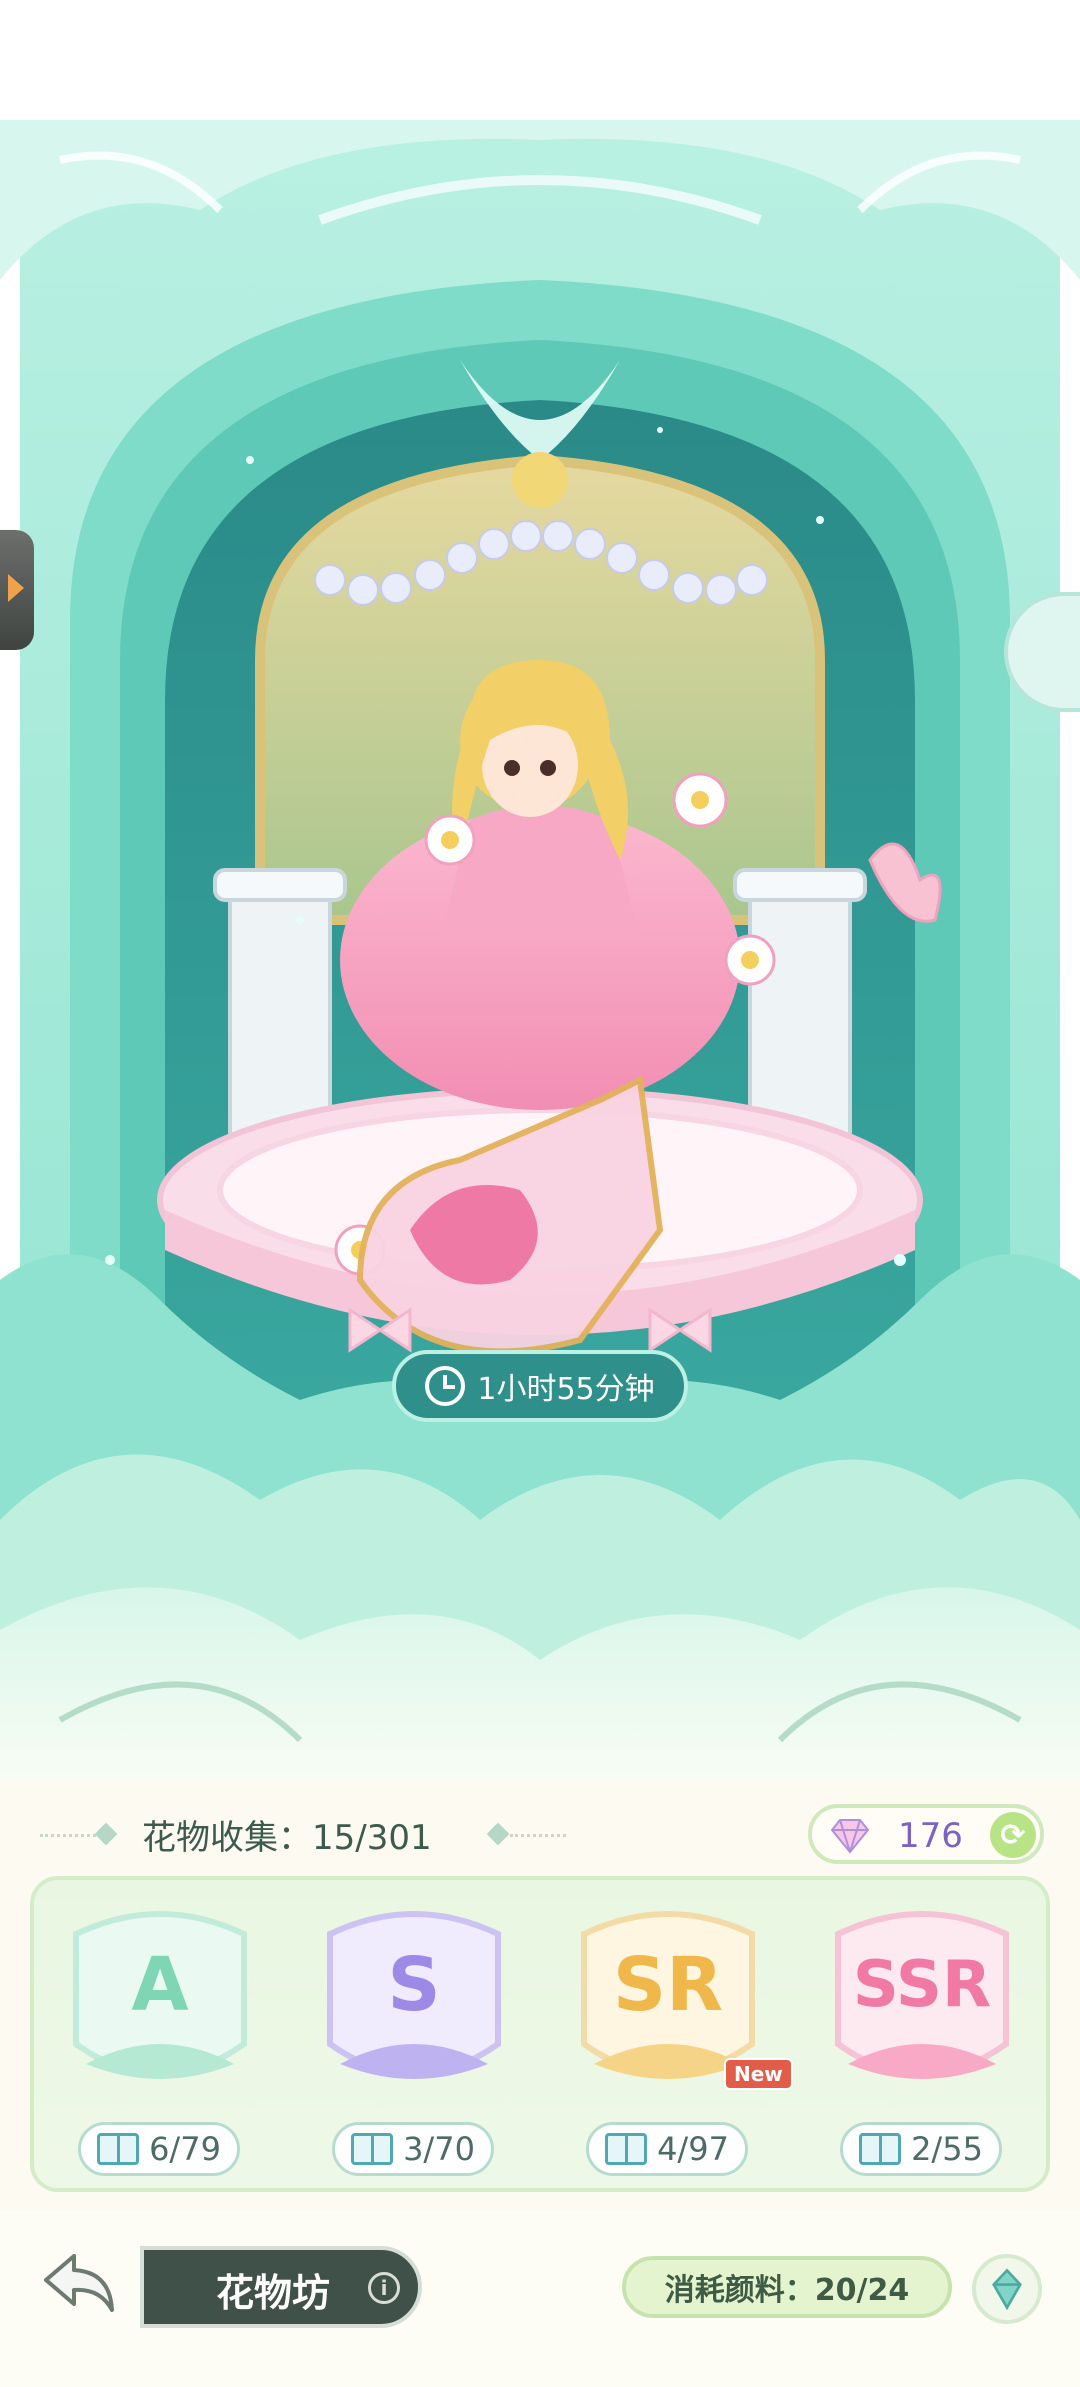 The image size is (1080, 2387). Describe the element at coordinates (922, 1985) in the screenshot. I see `rarity-letter: SSR` at that location.